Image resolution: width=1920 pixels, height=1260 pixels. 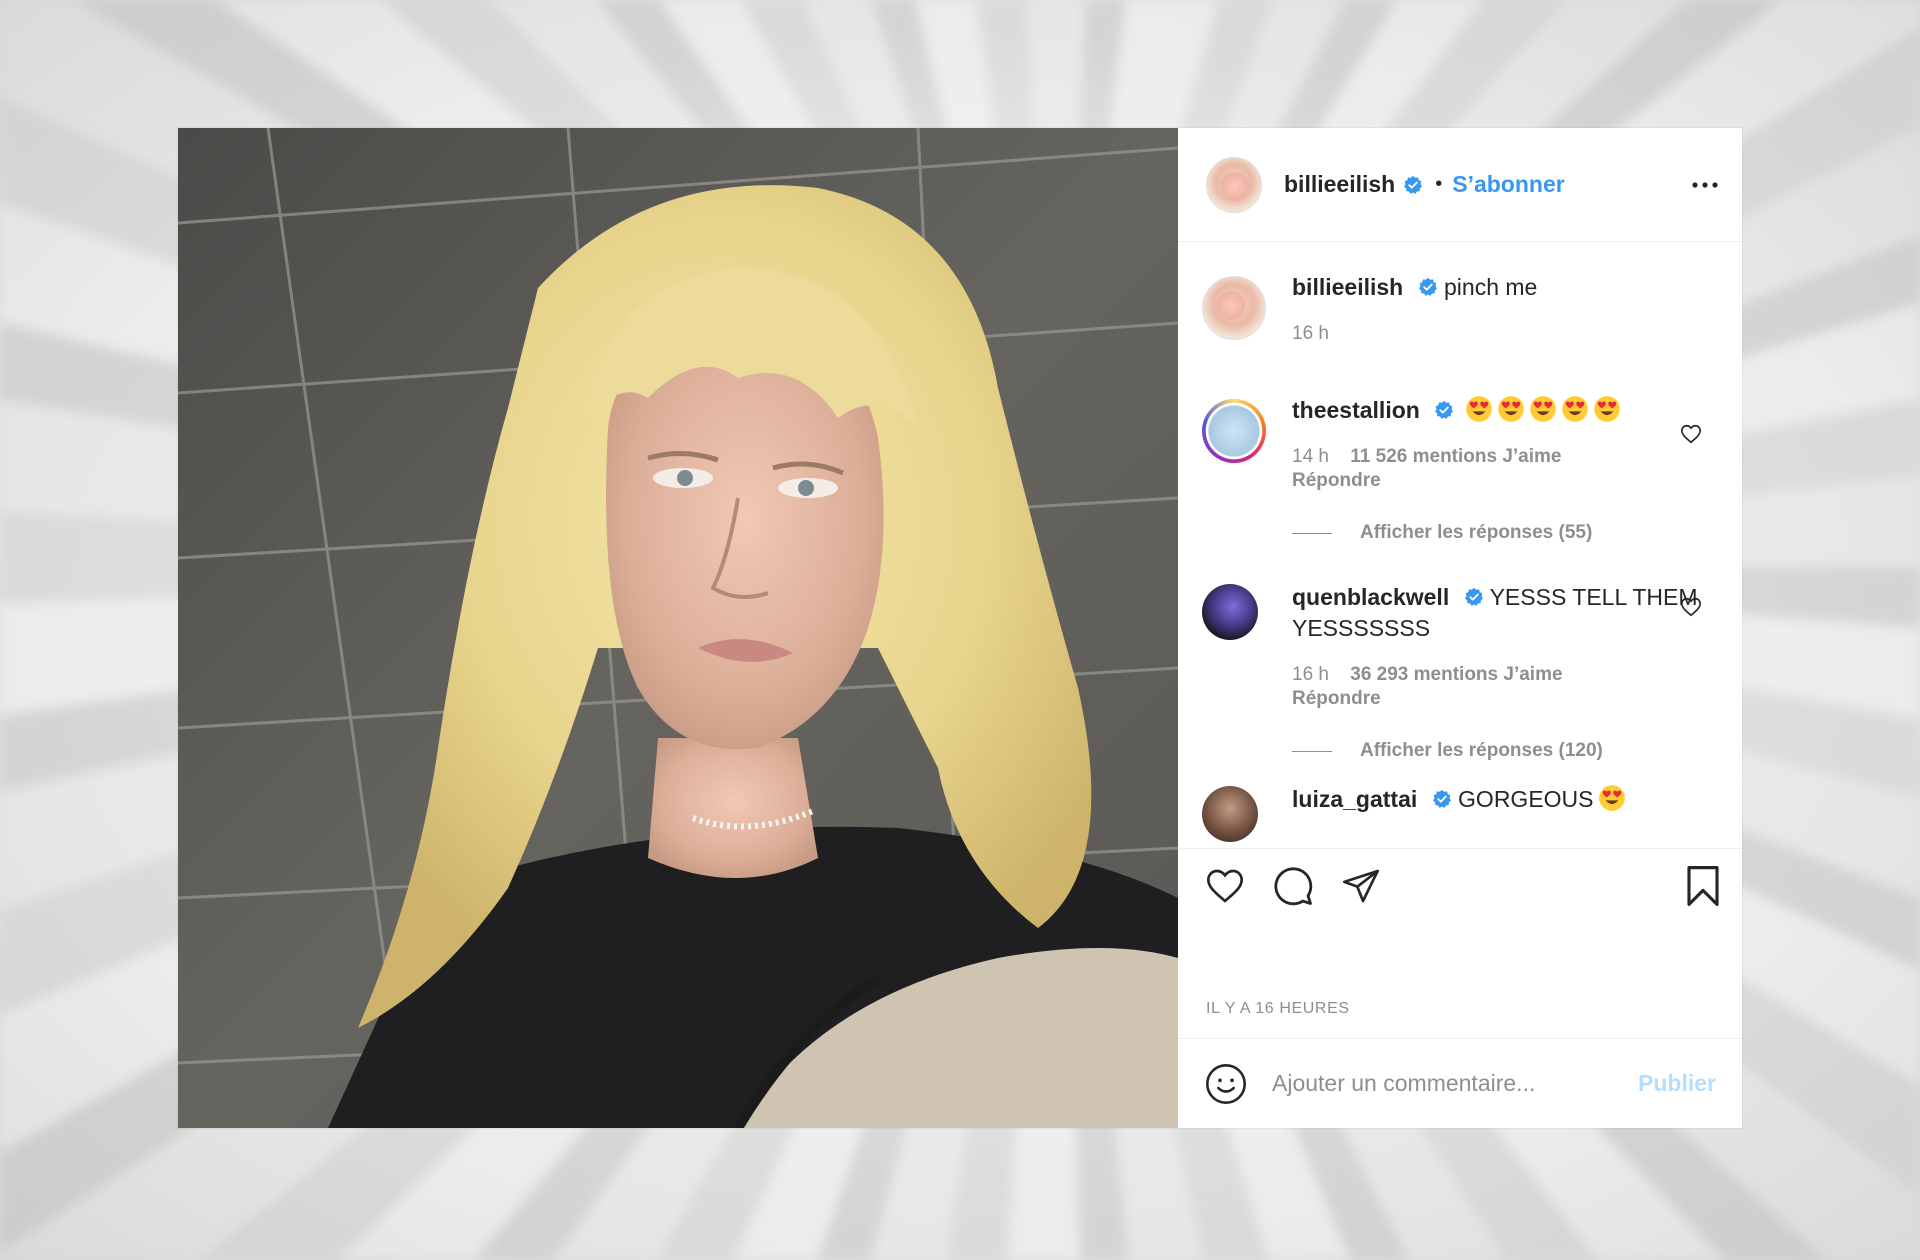 I want to click on comment-text: GORGEOUS, so click(x=1526, y=799).